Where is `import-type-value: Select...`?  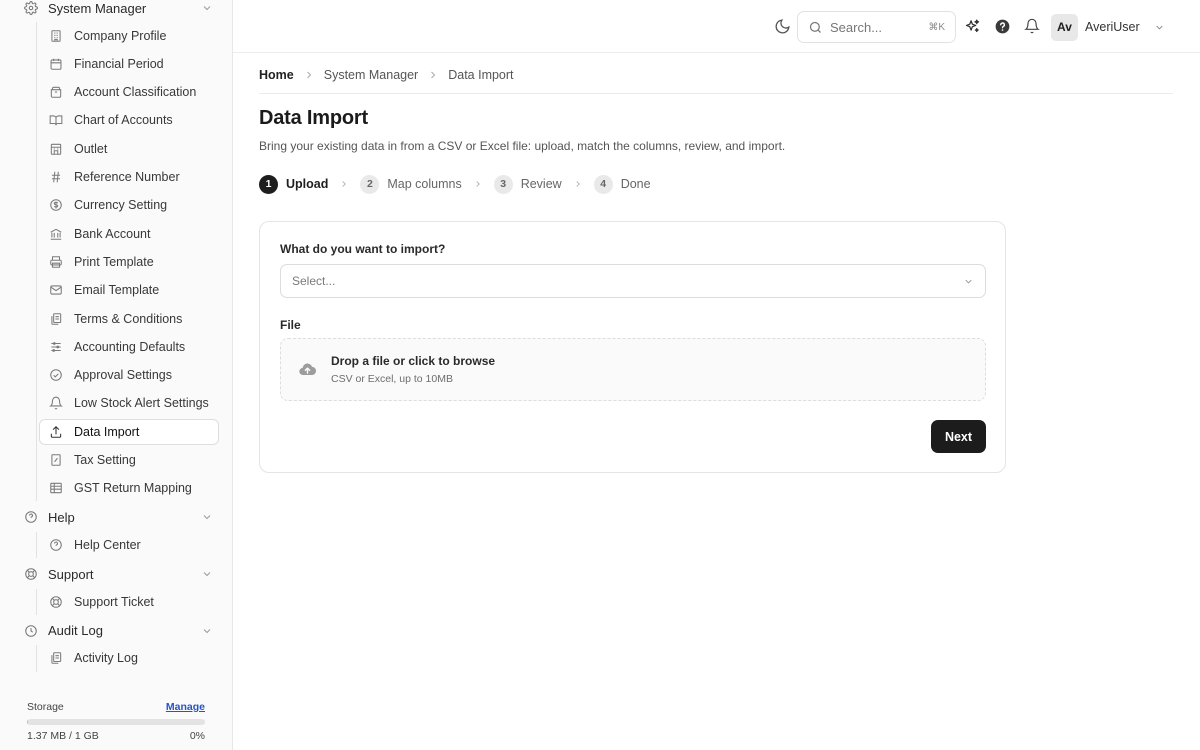
import-type-value: Select... is located at coordinates (314, 281).